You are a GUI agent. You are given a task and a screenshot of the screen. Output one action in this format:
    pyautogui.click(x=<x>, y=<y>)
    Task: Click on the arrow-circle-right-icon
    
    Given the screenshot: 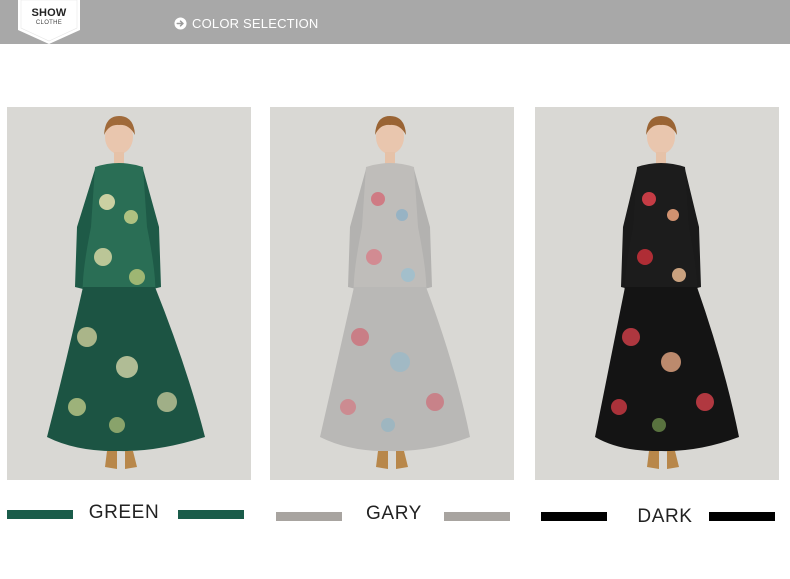 What is the action you would take?
    pyautogui.click(x=180, y=23)
    